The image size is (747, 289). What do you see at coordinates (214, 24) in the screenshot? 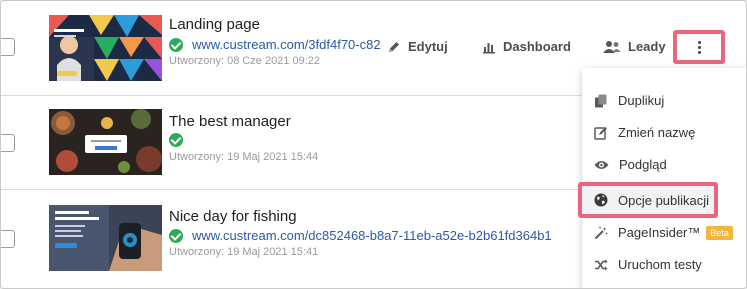
I see `page-title: Landing page` at bounding box center [214, 24].